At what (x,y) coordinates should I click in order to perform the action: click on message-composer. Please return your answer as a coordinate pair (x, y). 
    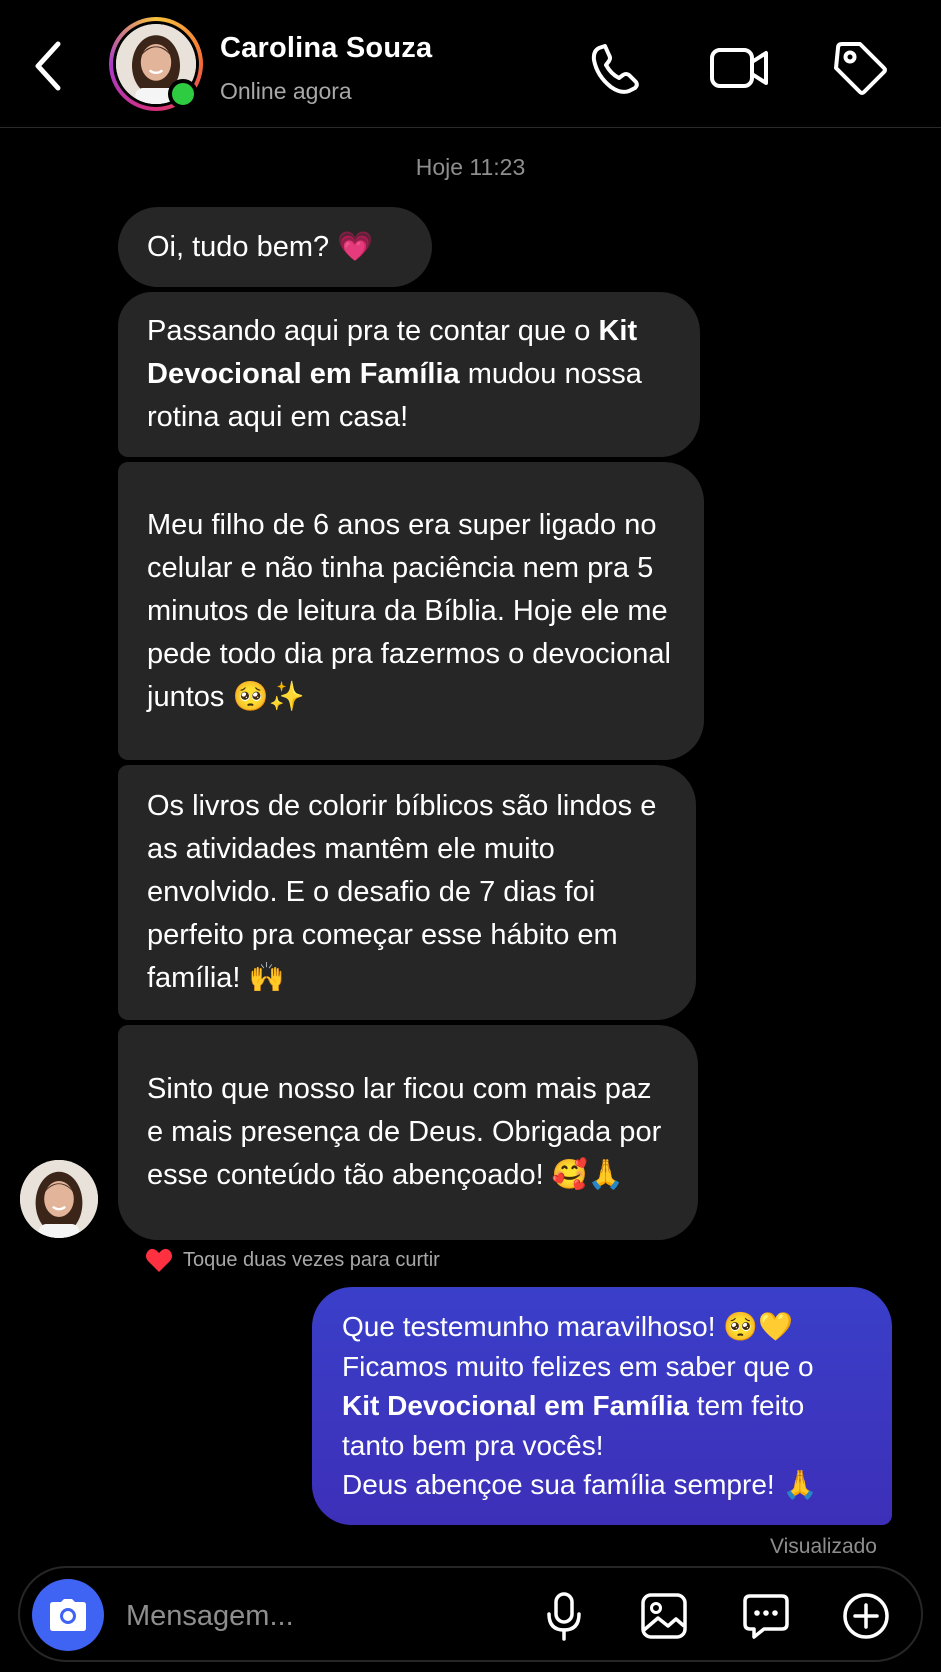
    Looking at the image, I should click on (470, 1614).